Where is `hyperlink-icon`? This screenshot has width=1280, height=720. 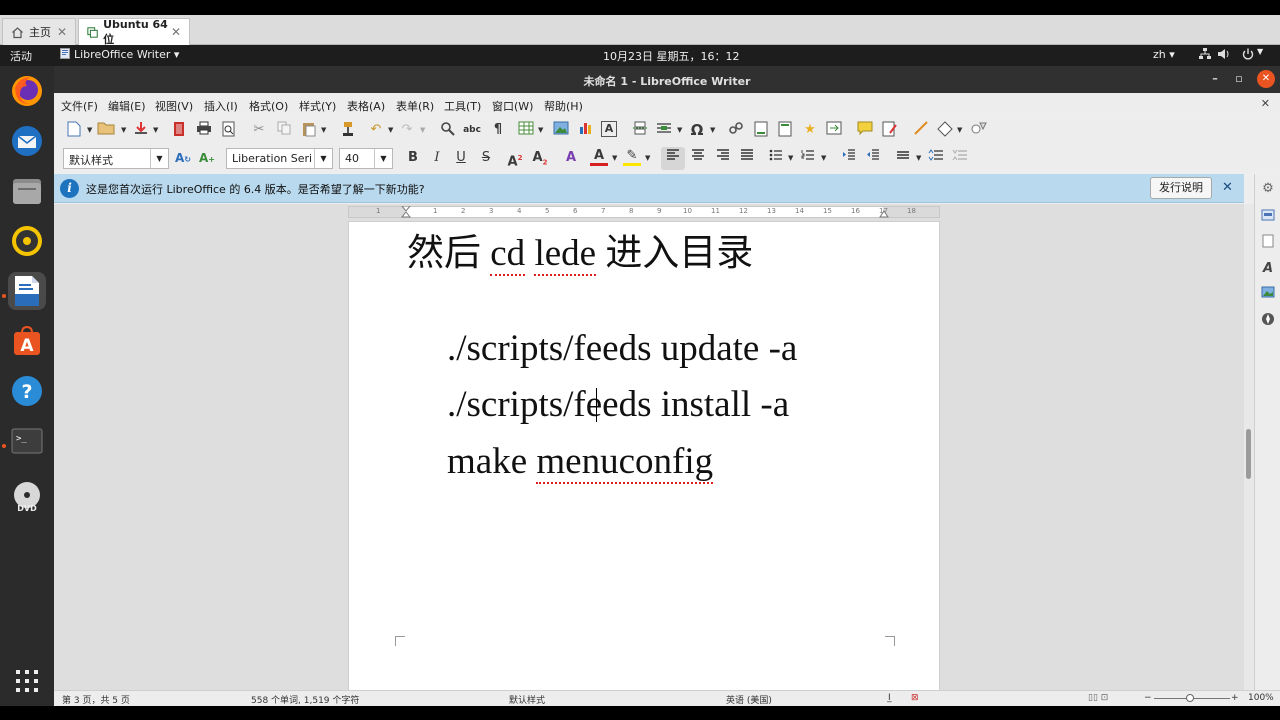 hyperlink-icon is located at coordinates (736, 130).